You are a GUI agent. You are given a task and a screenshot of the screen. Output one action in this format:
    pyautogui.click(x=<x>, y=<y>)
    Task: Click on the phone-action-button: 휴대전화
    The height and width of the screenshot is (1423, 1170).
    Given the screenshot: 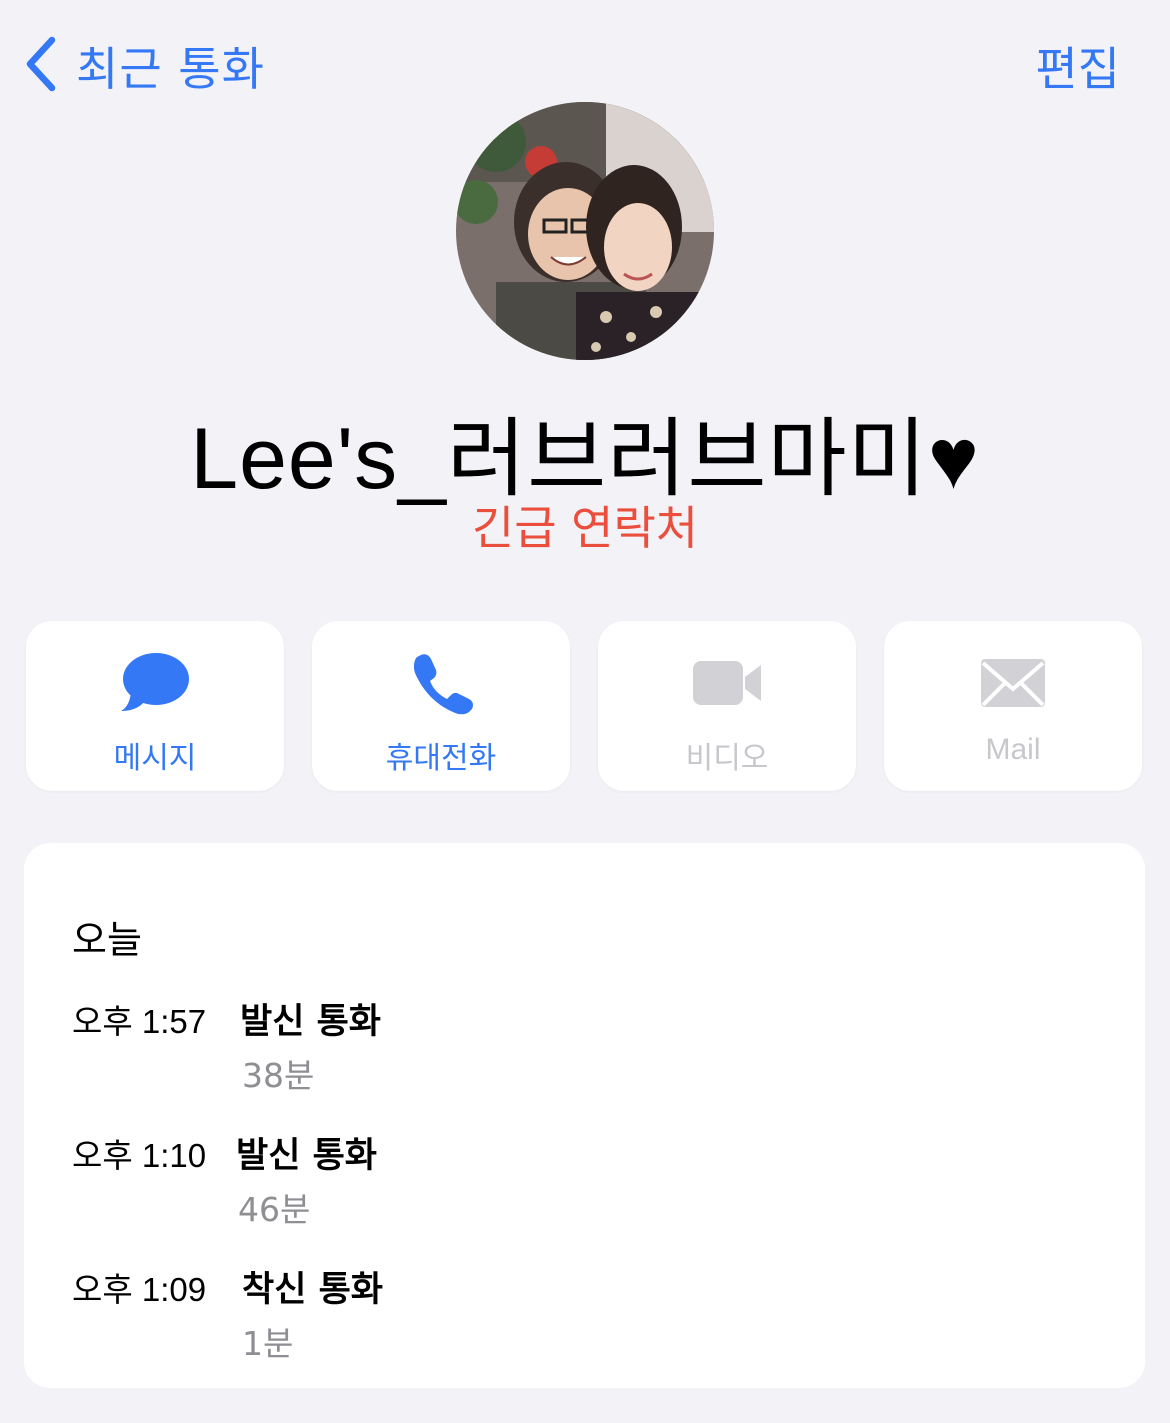 What is the action you would take?
    pyautogui.click(x=441, y=706)
    